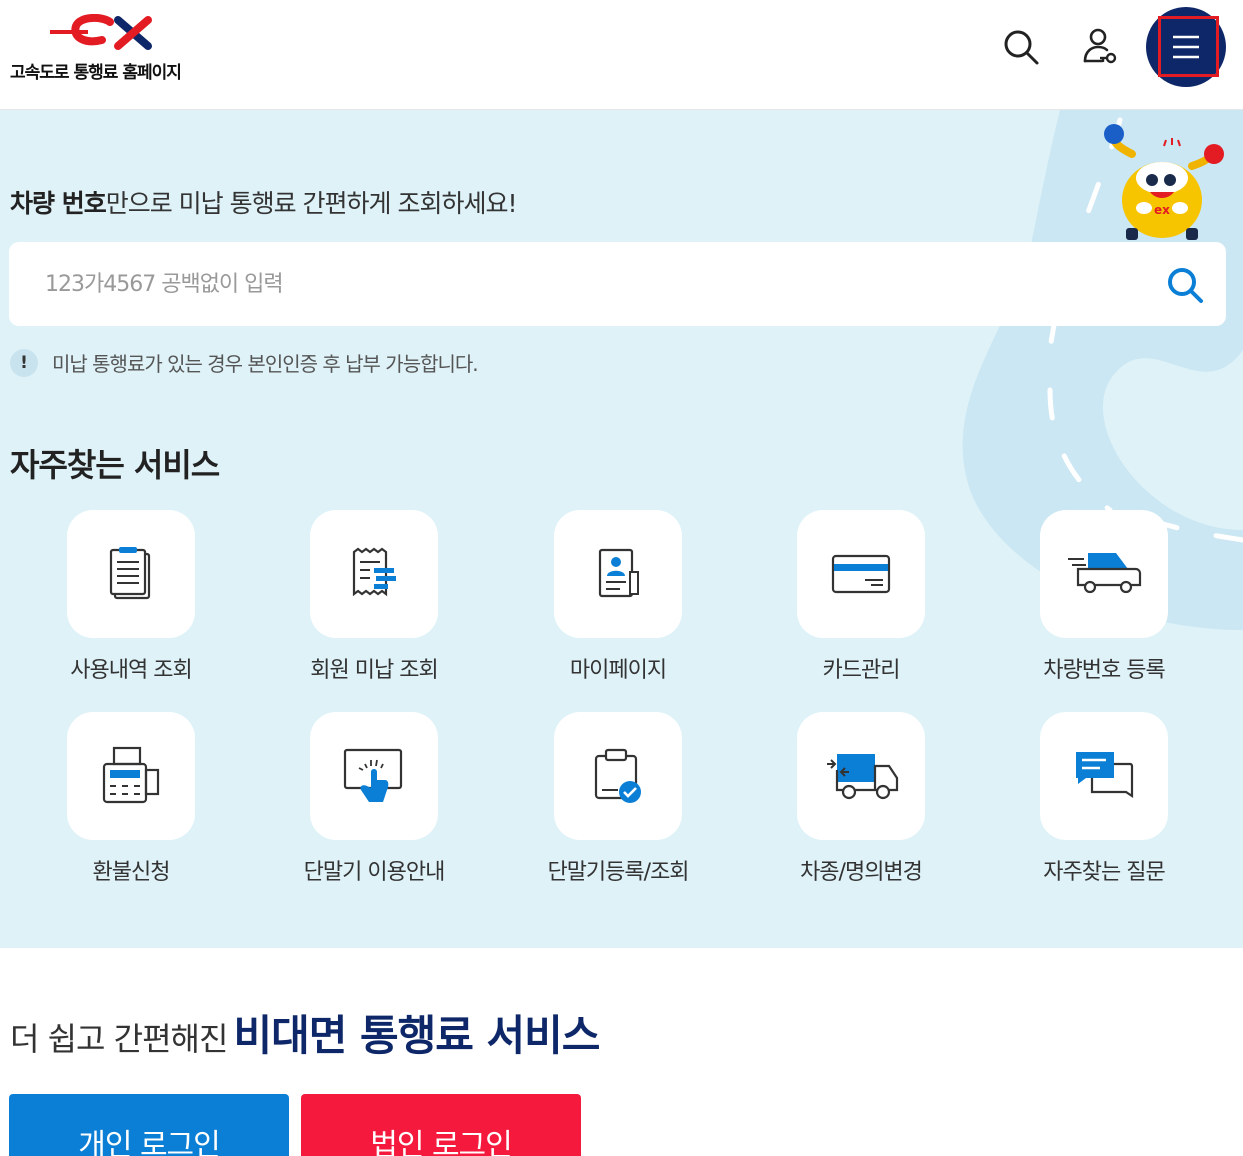 The width and height of the screenshot is (1243, 1156). I want to click on promo-text-normal: 더 쉽고 간편해진, so click(119, 1039).